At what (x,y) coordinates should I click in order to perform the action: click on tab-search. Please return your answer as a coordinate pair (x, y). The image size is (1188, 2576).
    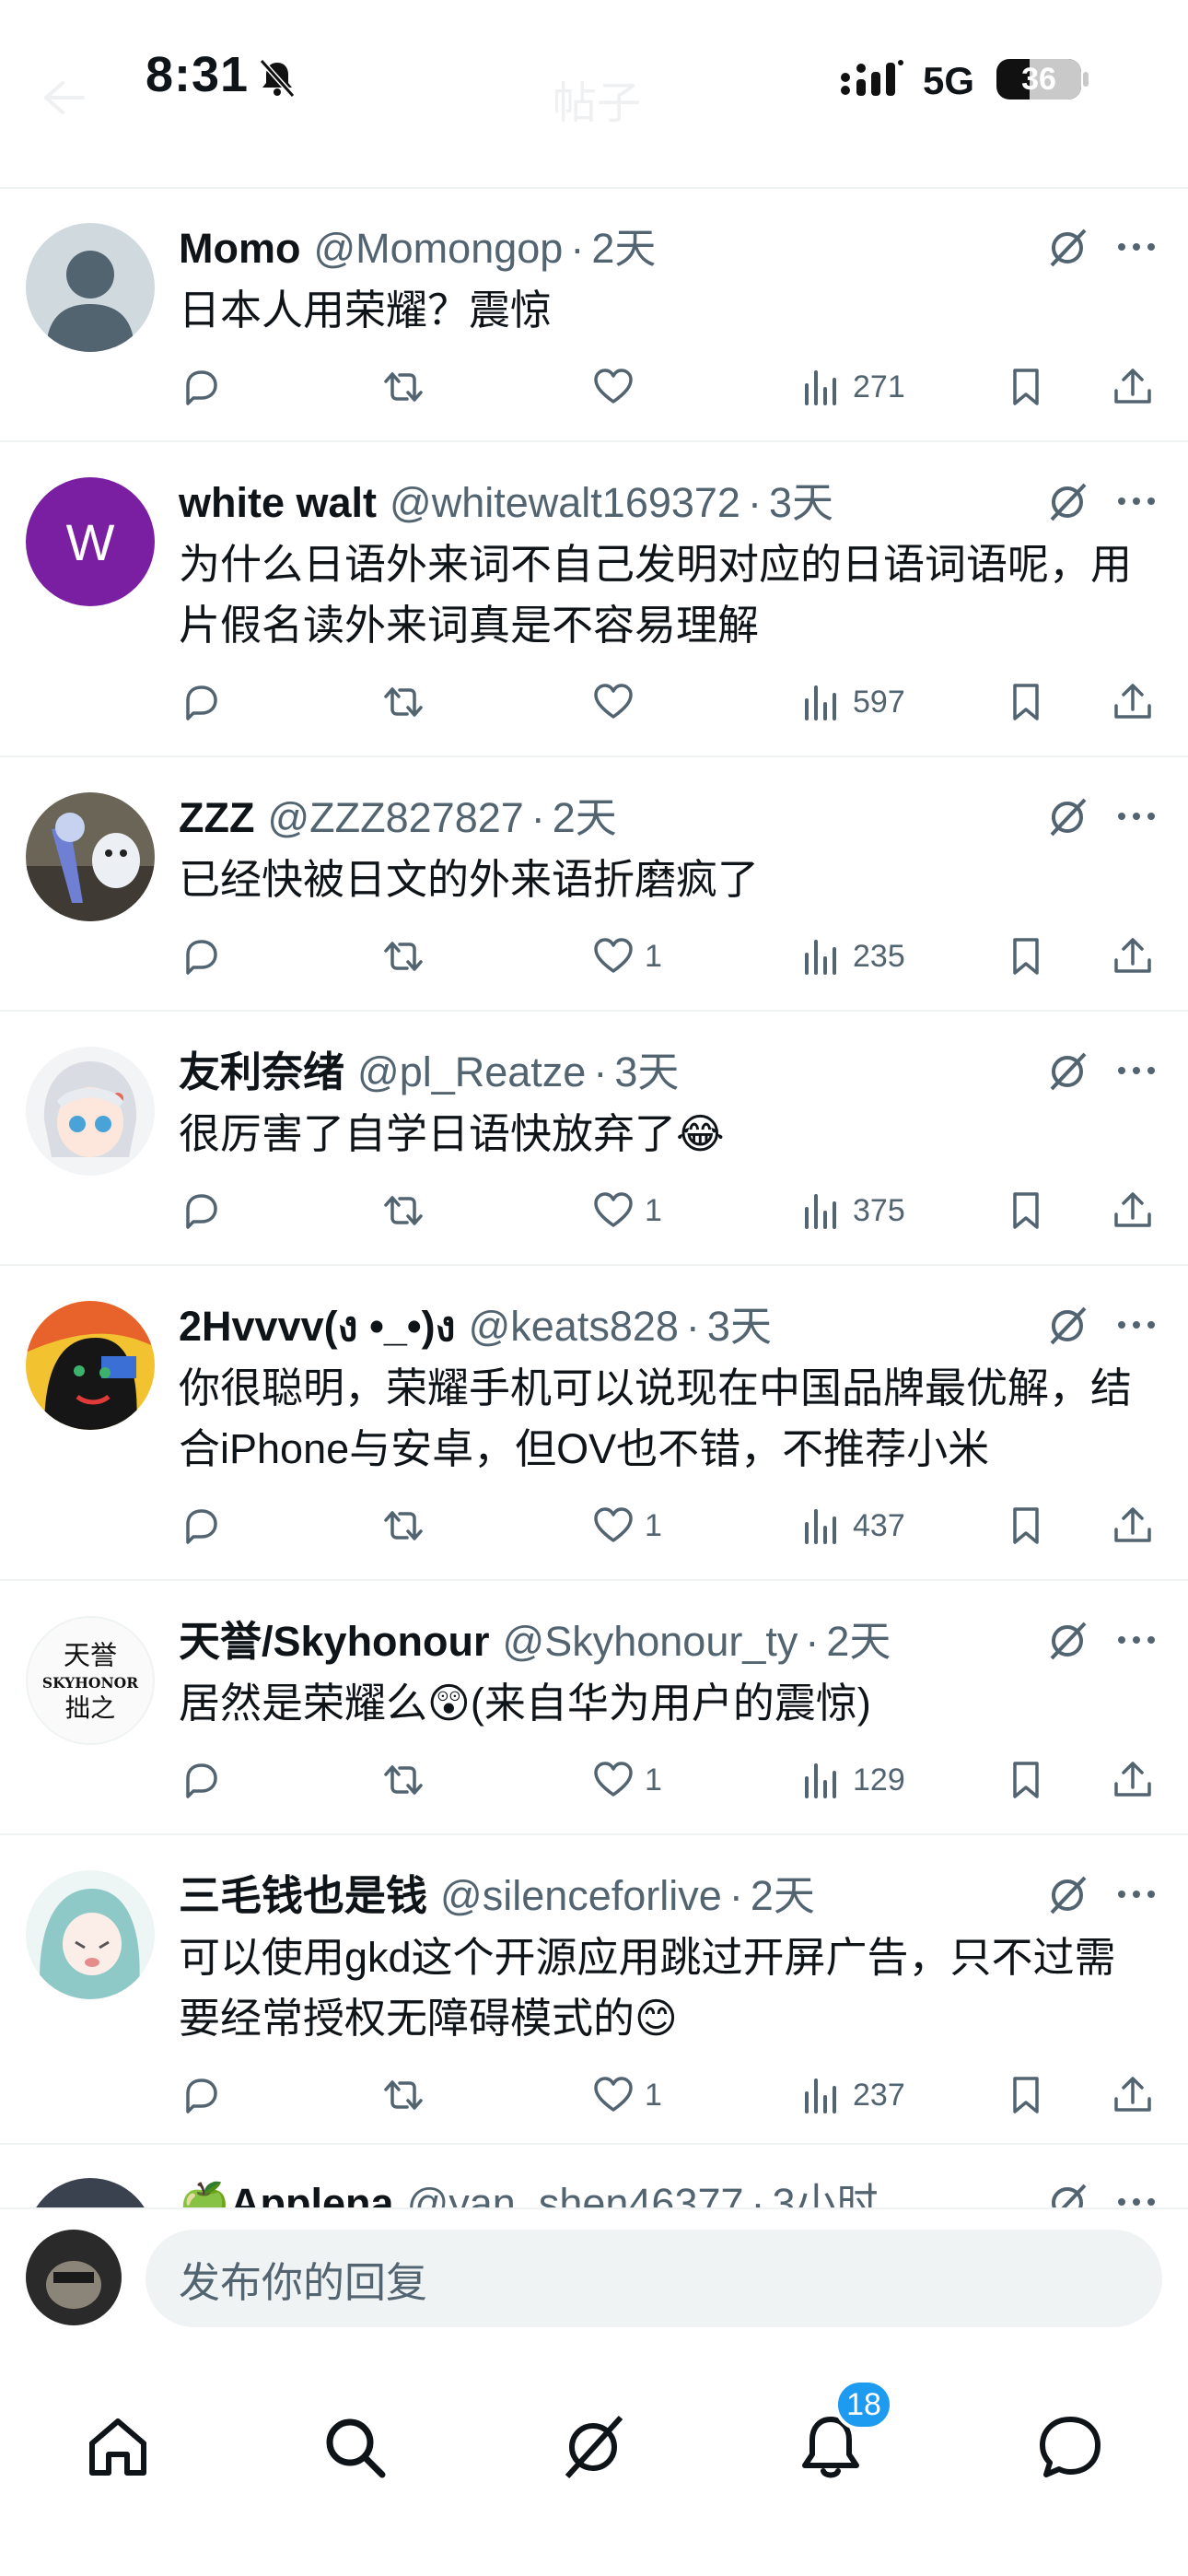
    Looking at the image, I should click on (354, 2447).